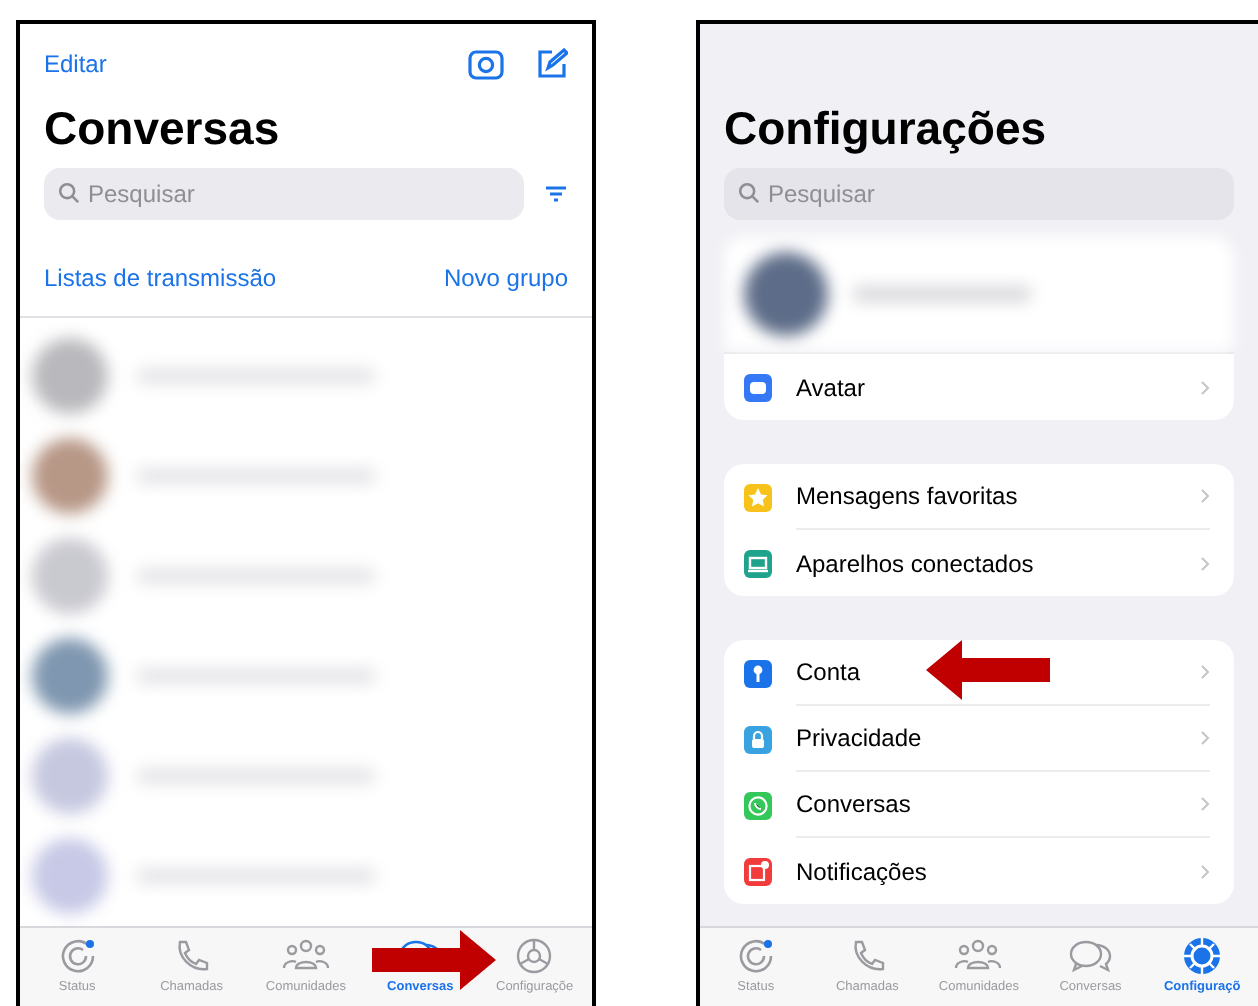  I want to click on text-link: Novo grupo, so click(505, 278).